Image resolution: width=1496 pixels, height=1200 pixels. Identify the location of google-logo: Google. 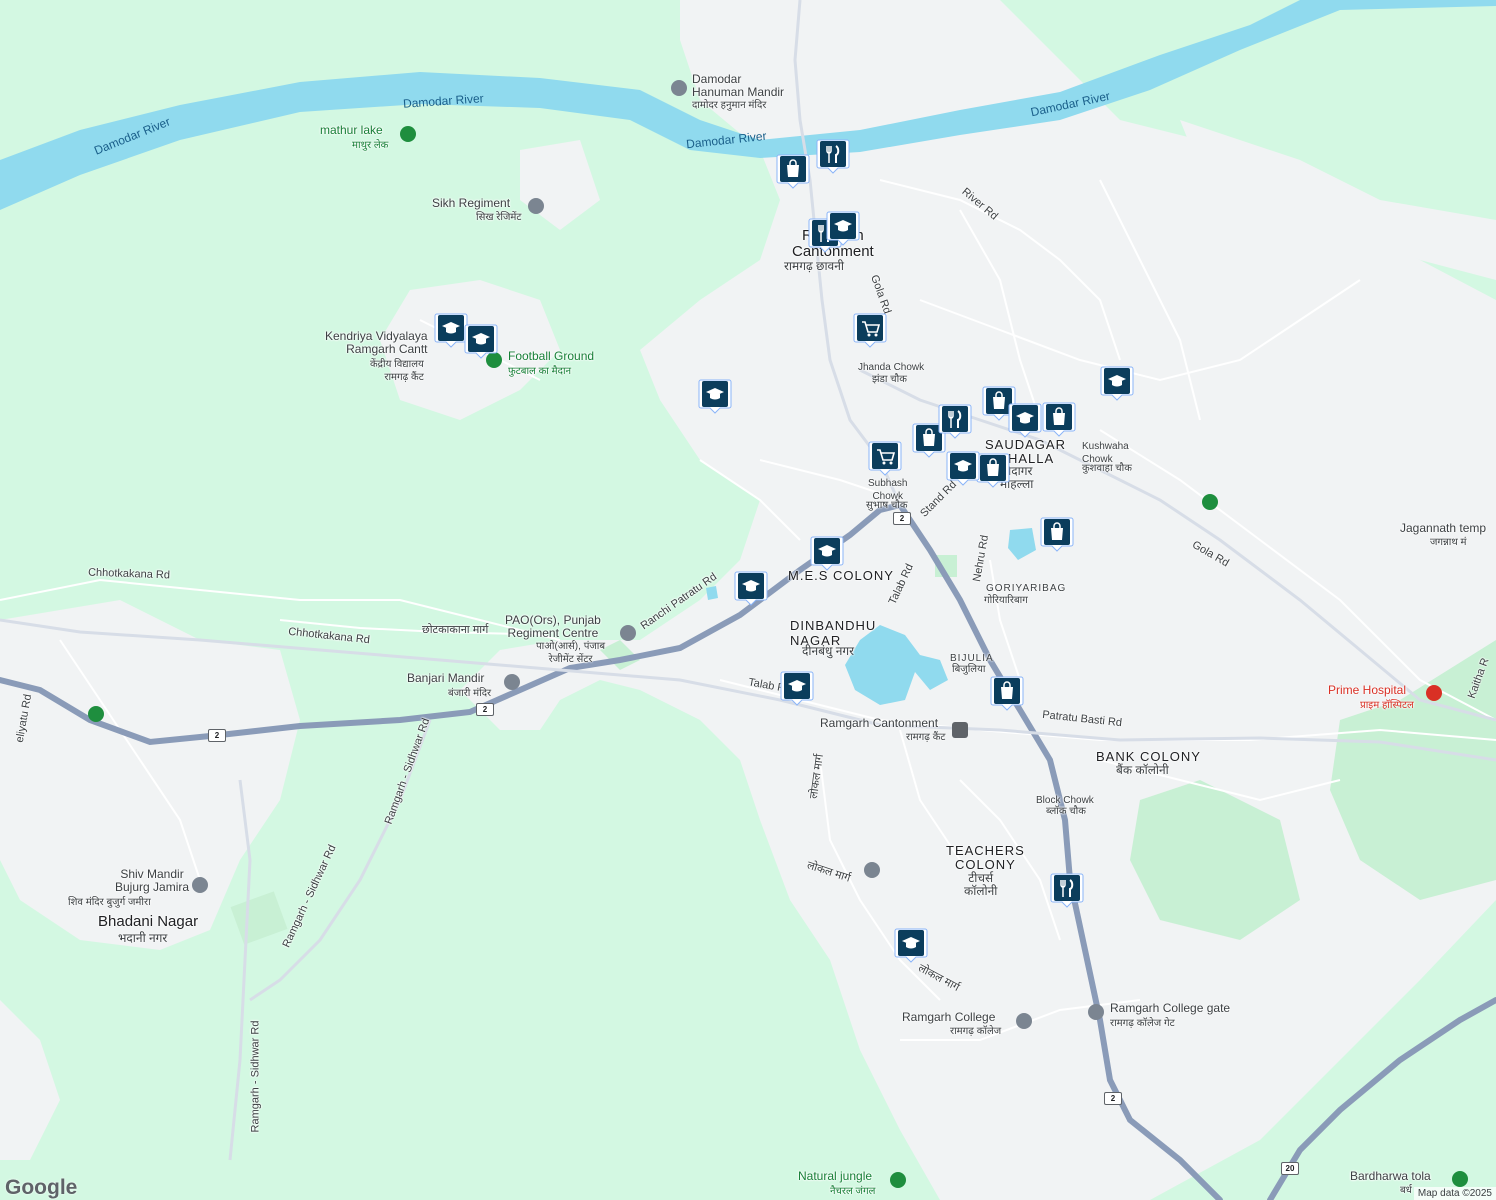
(41, 1187).